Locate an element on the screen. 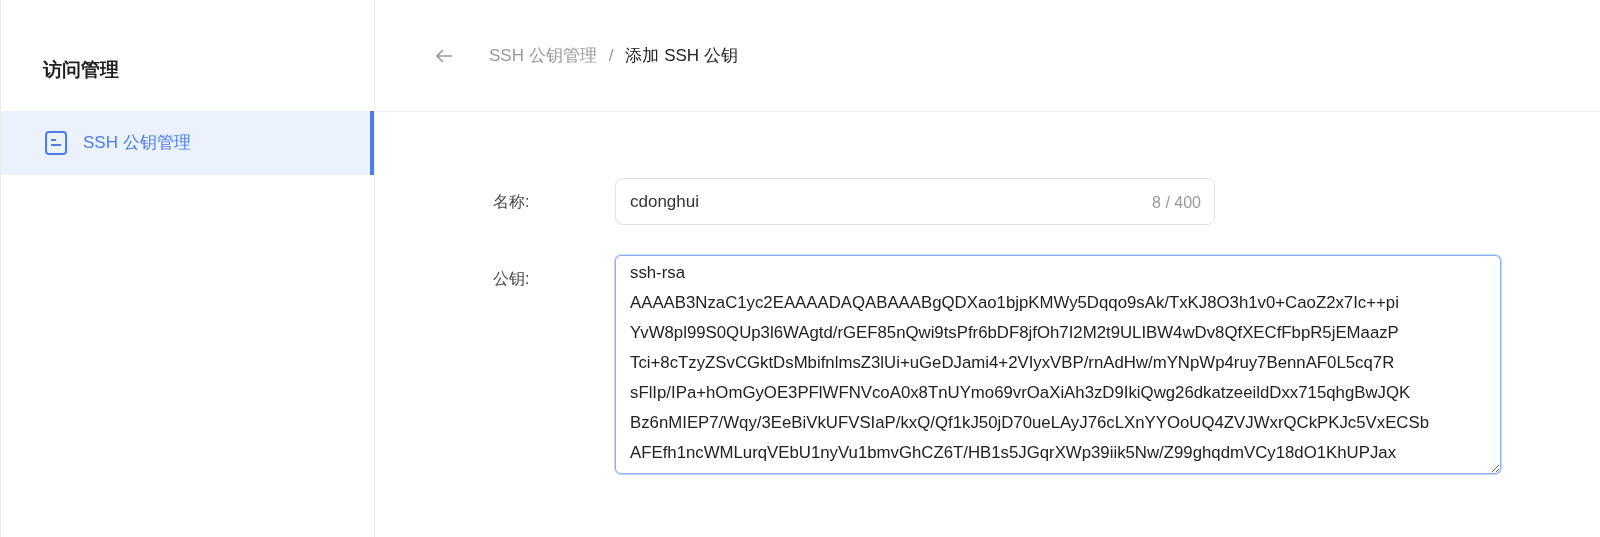 The height and width of the screenshot is (537, 1600). sidebar-item: SSH 公钥管理 is located at coordinates (187, 142).